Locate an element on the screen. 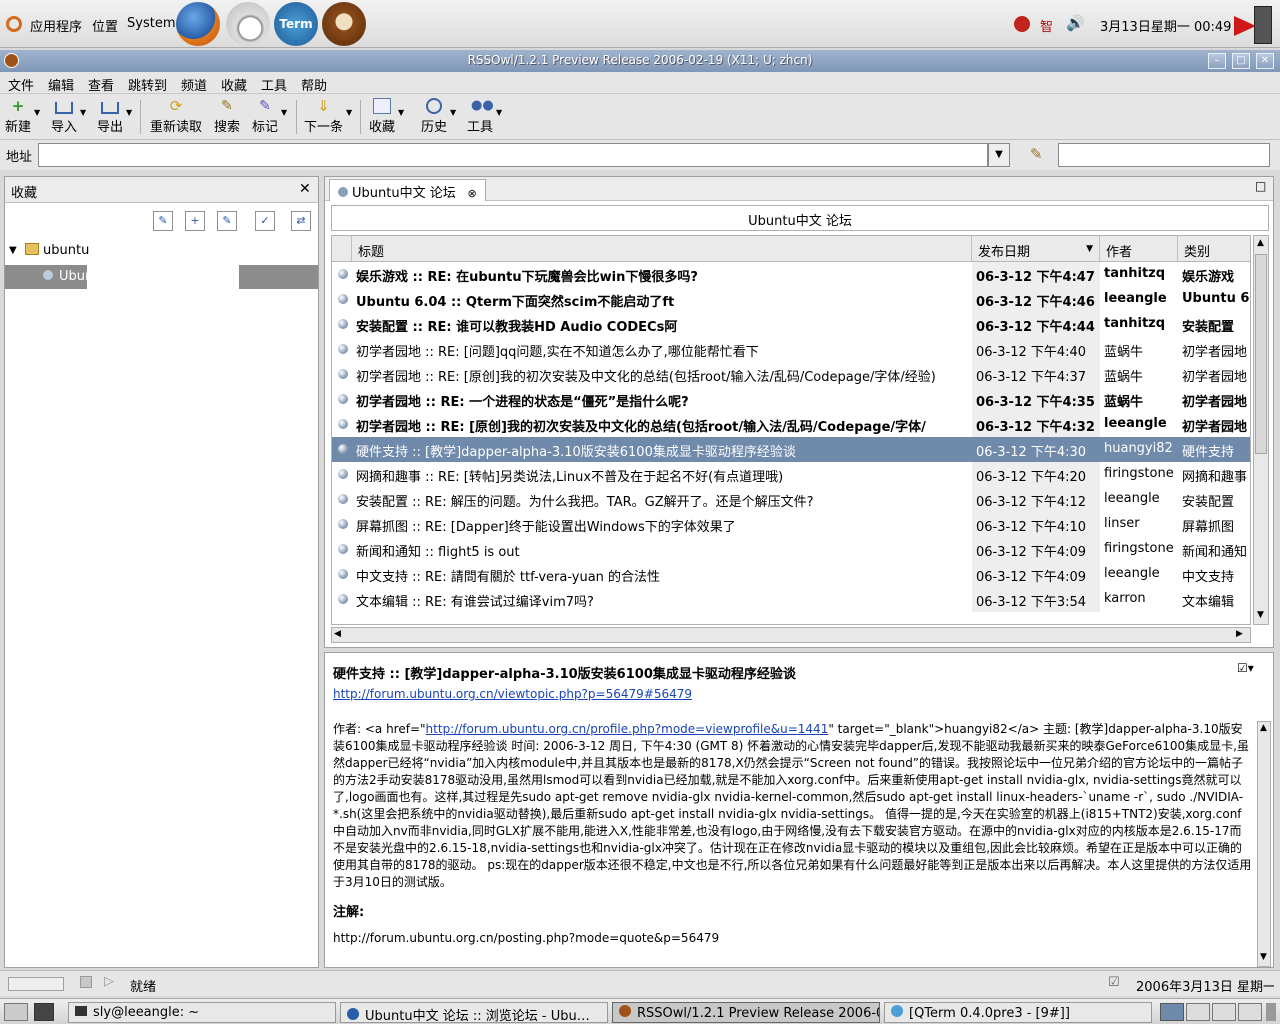 This screenshot has height=1024, width=1280. column-header-author: 作者 is located at coordinates (1139, 249).